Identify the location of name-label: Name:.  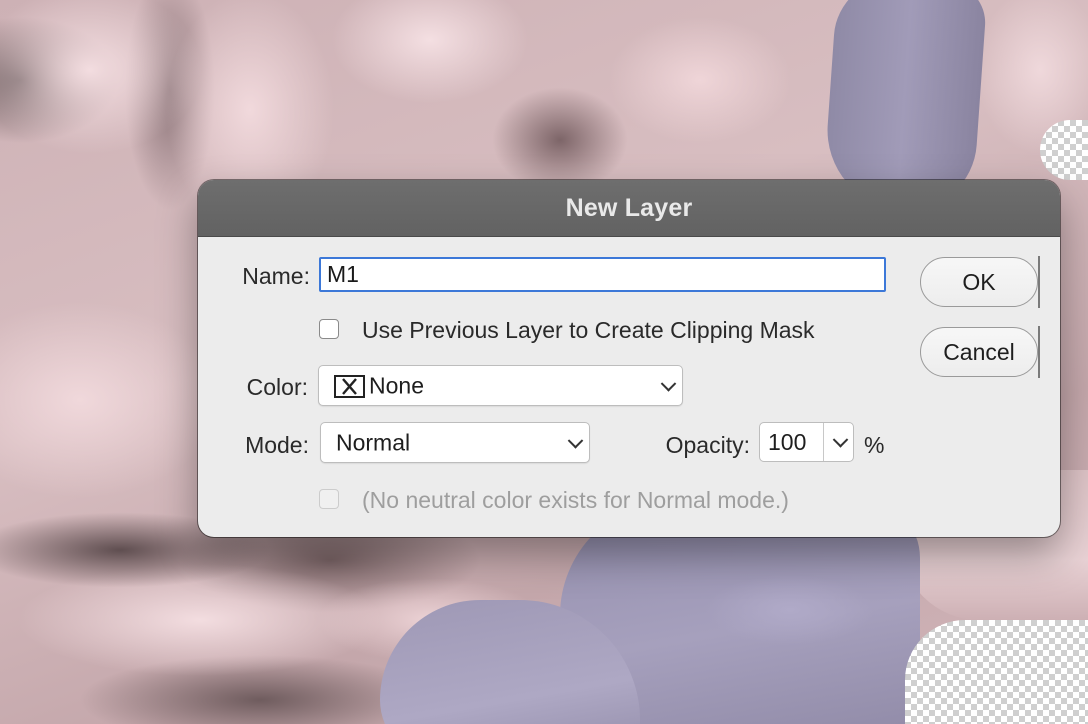
(276, 276).